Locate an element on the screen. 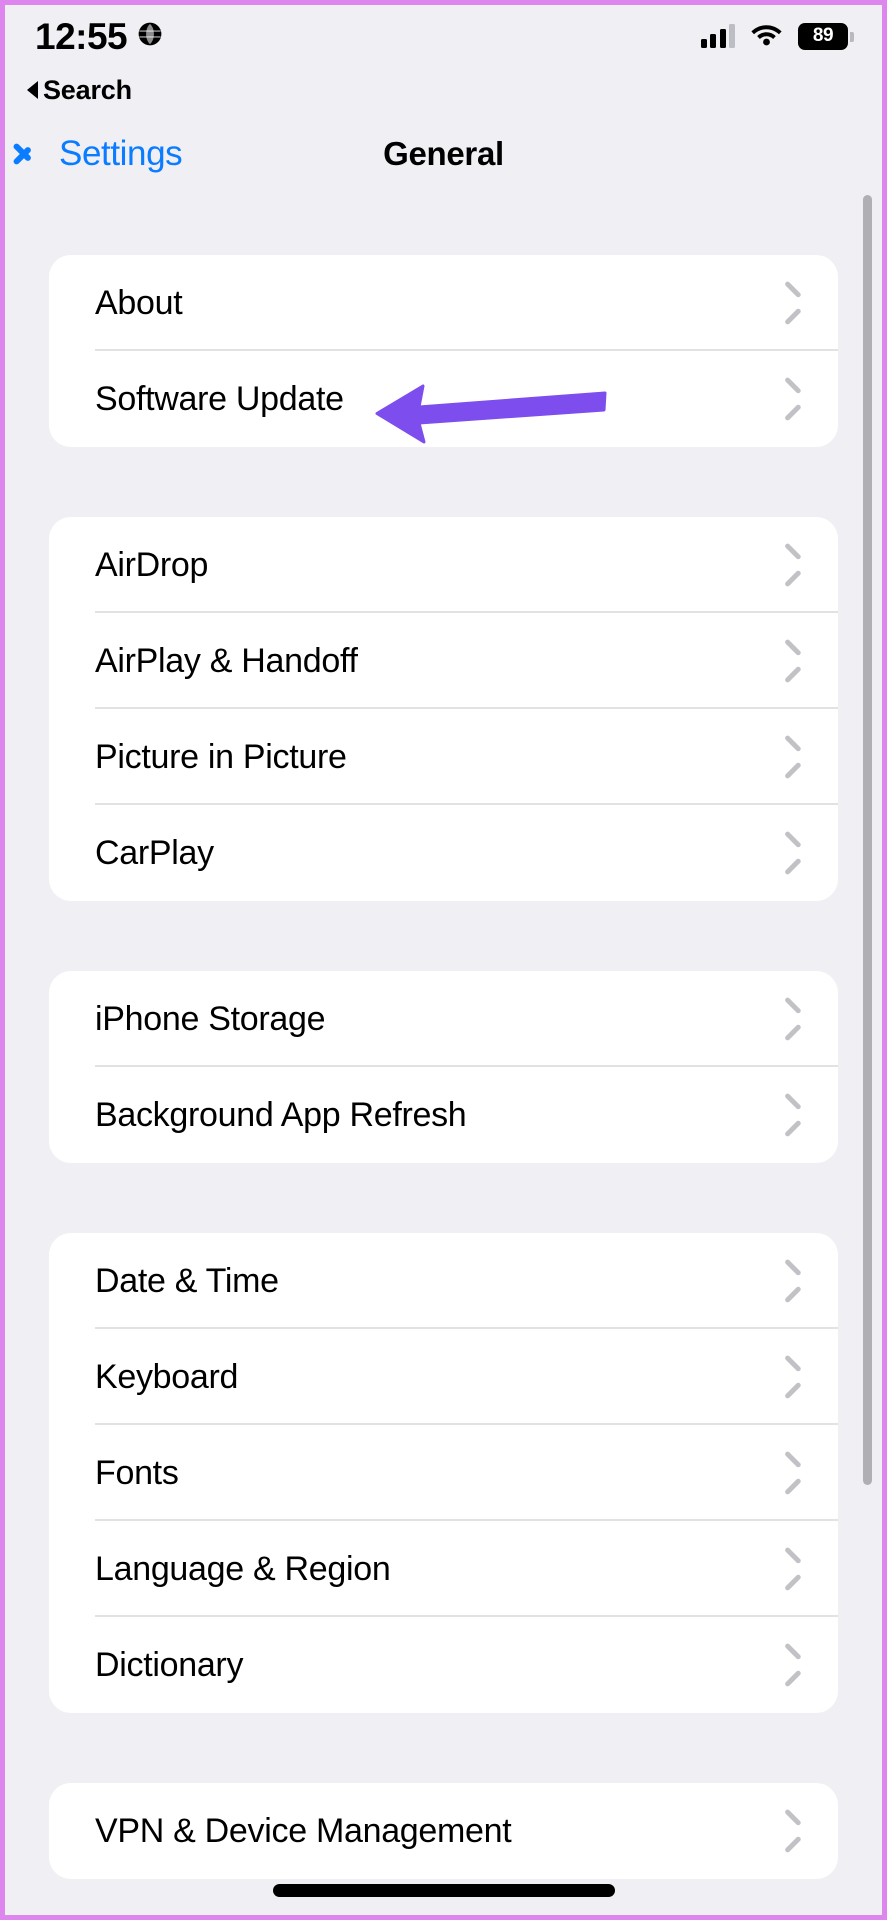 This screenshot has height=1920, width=887. row-label: CarPlay is located at coordinates (154, 852).